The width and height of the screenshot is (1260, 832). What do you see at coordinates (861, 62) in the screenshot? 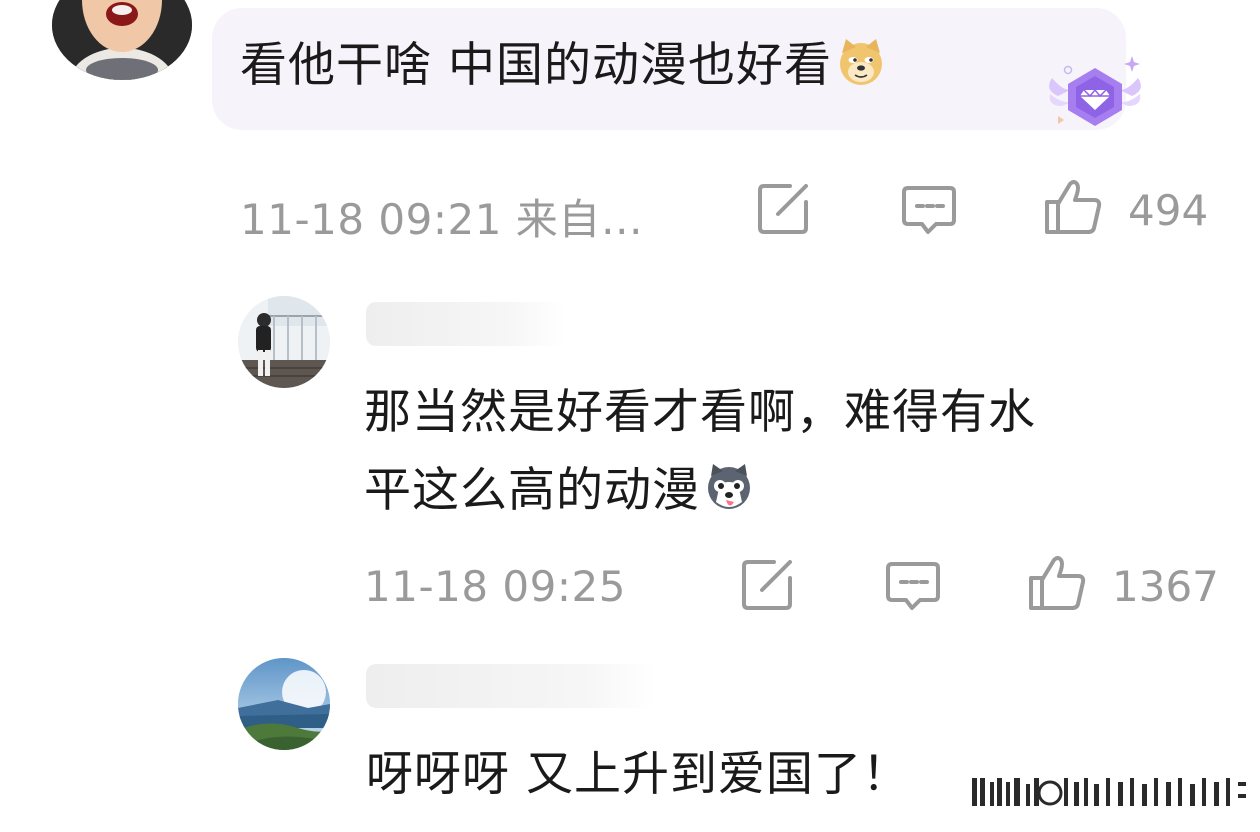
I see `doge-emoji-icon` at bounding box center [861, 62].